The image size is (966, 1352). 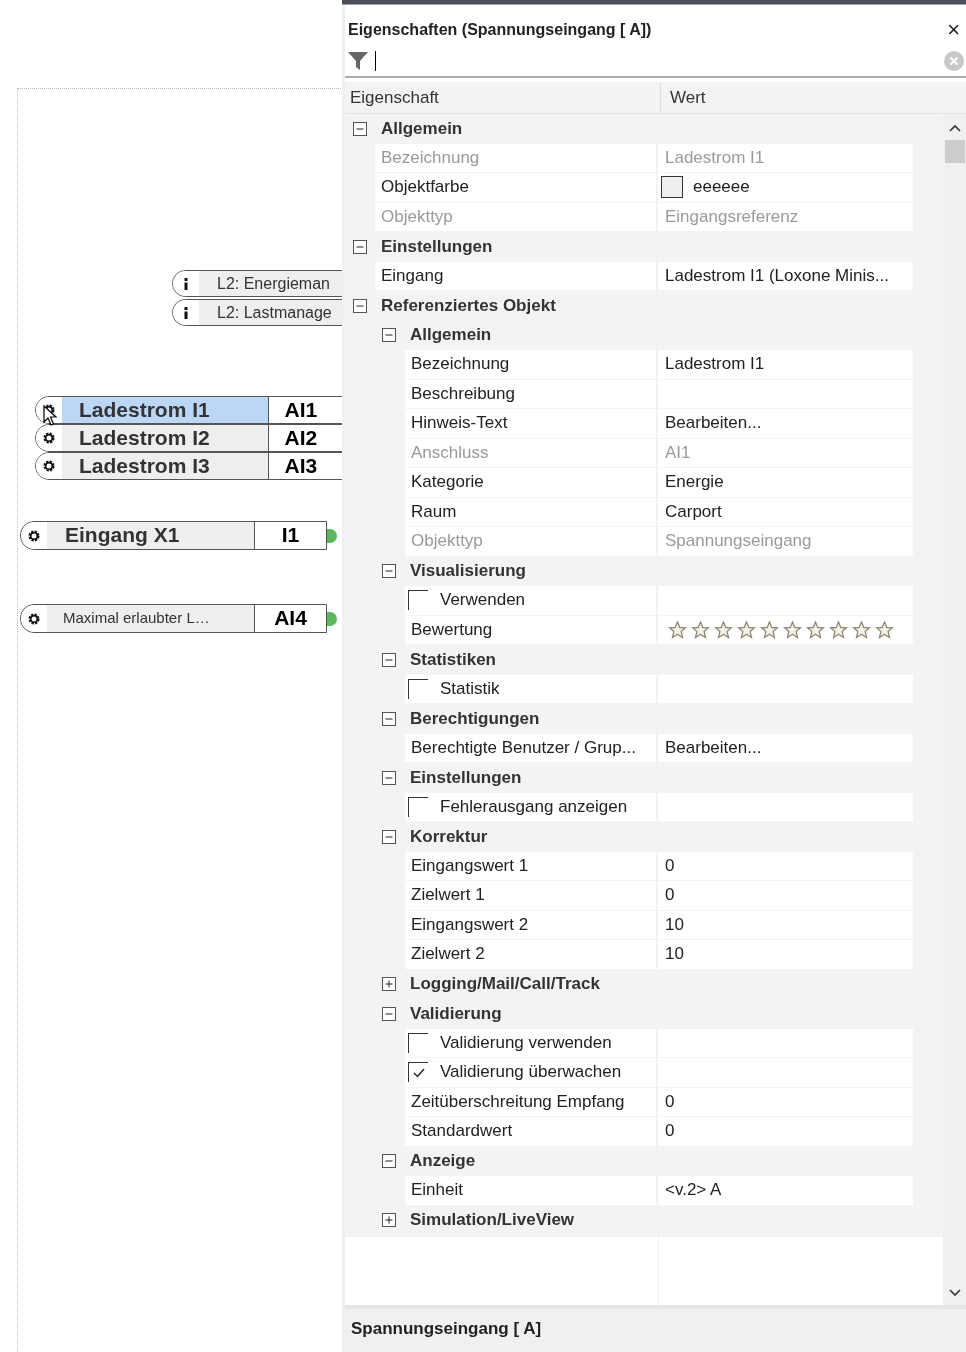 What do you see at coordinates (462, 1131) in the screenshot?
I see `property-name: Standardwert` at bounding box center [462, 1131].